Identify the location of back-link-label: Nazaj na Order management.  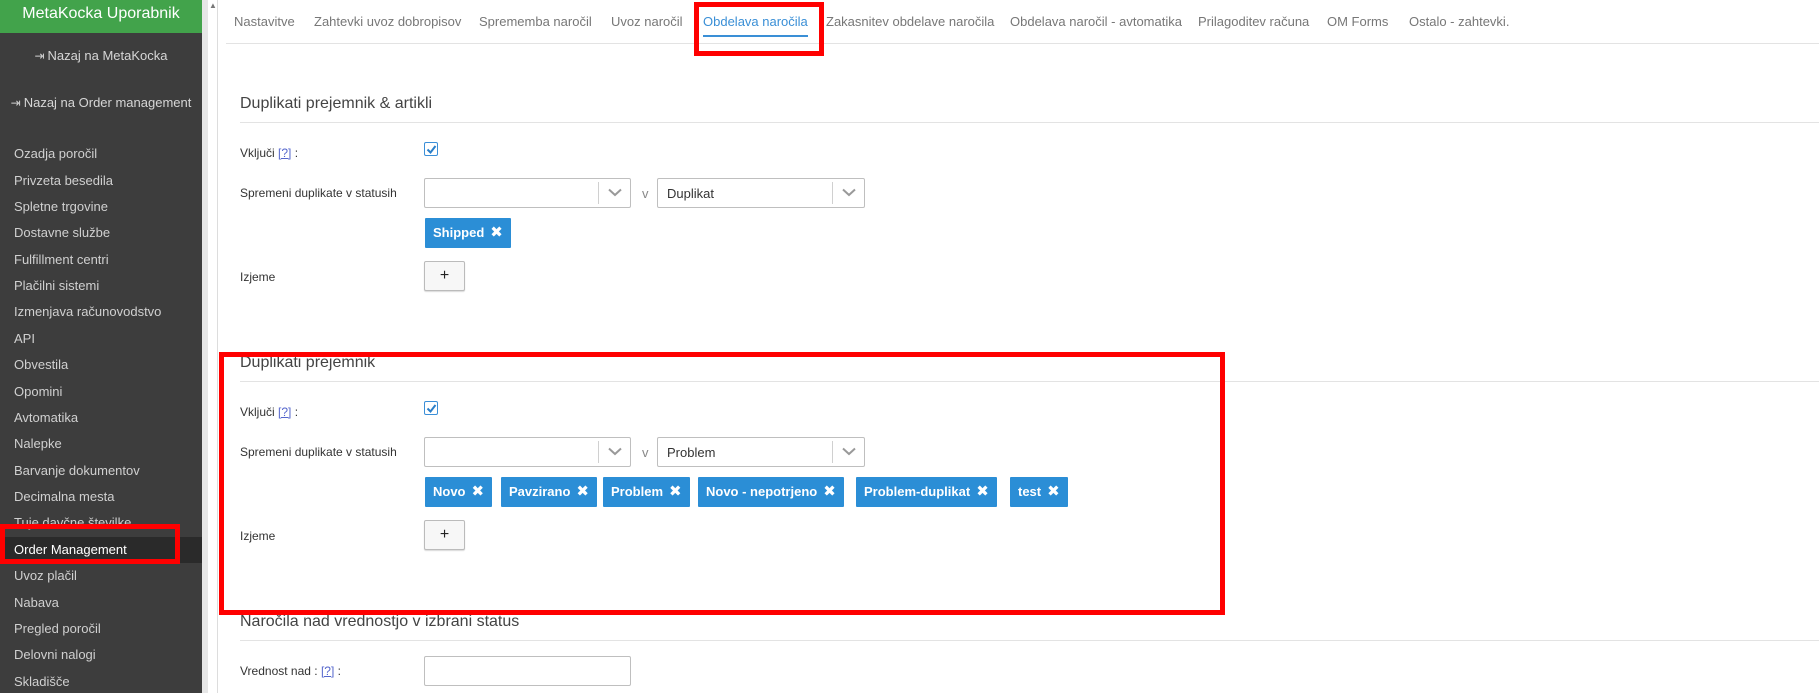
(107, 102).